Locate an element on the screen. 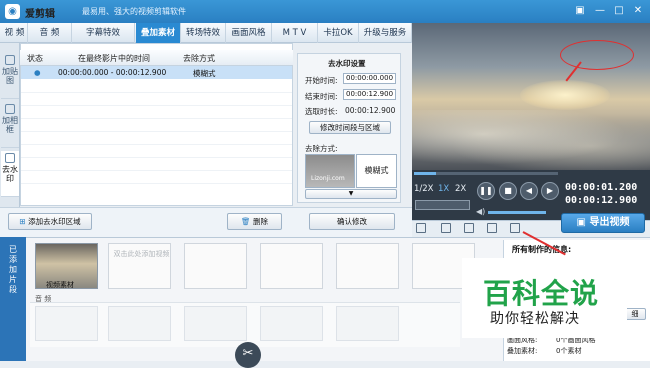 The image size is (650, 368). tab-upgrade-service: 升级与服务 is located at coordinates (385, 33).